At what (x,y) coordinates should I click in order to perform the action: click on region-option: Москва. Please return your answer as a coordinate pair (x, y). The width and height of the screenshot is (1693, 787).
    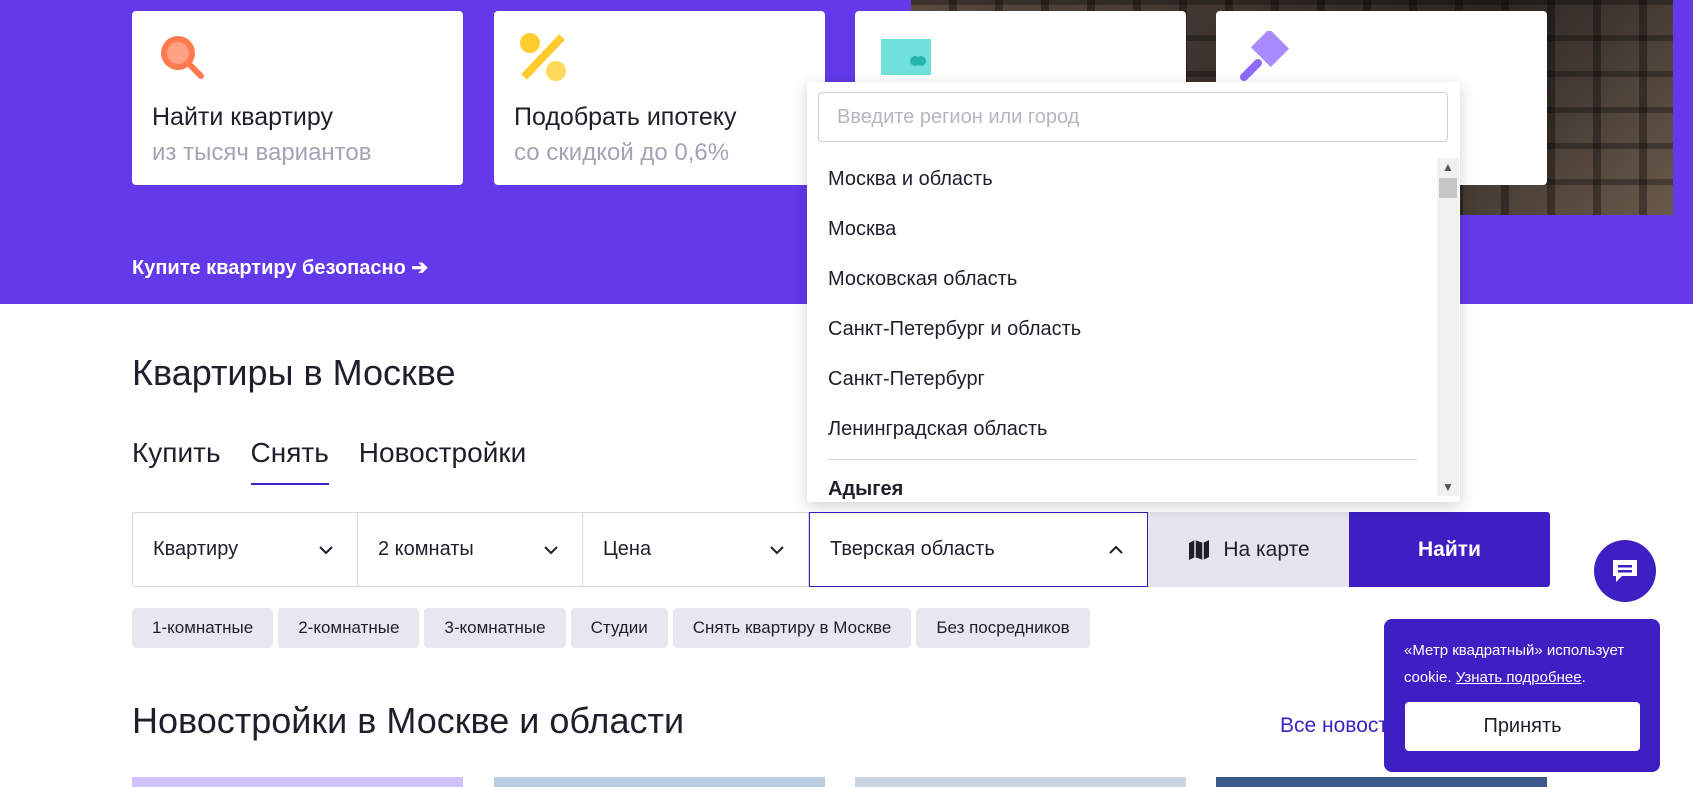
    Looking at the image, I should click on (862, 229).